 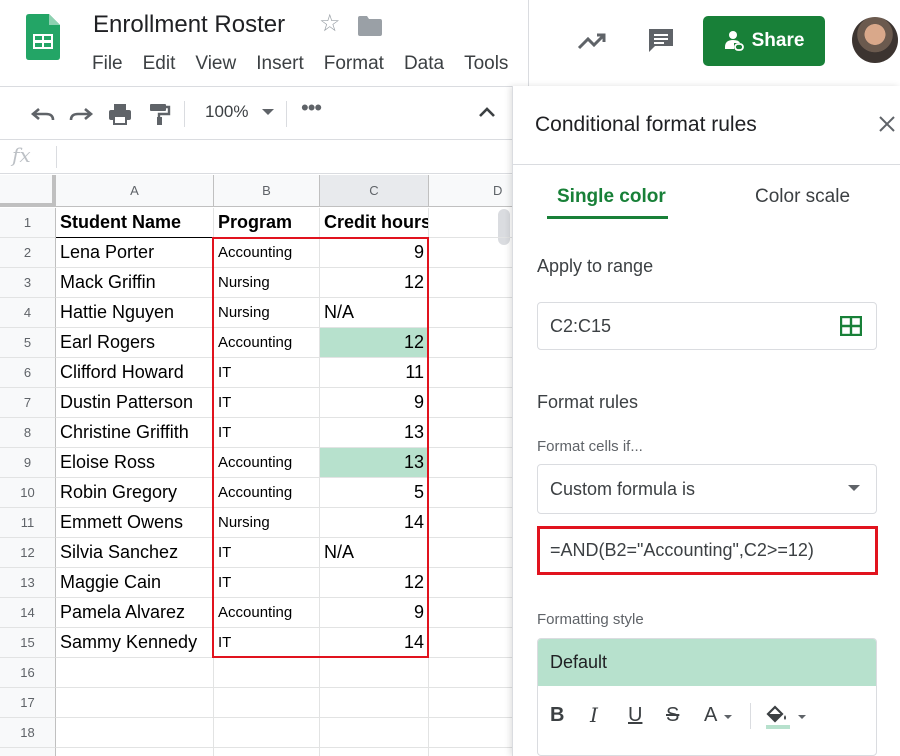 What do you see at coordinates (875, 40) in the screenshot?
I see `avatar` at bounding box center [875, 40].